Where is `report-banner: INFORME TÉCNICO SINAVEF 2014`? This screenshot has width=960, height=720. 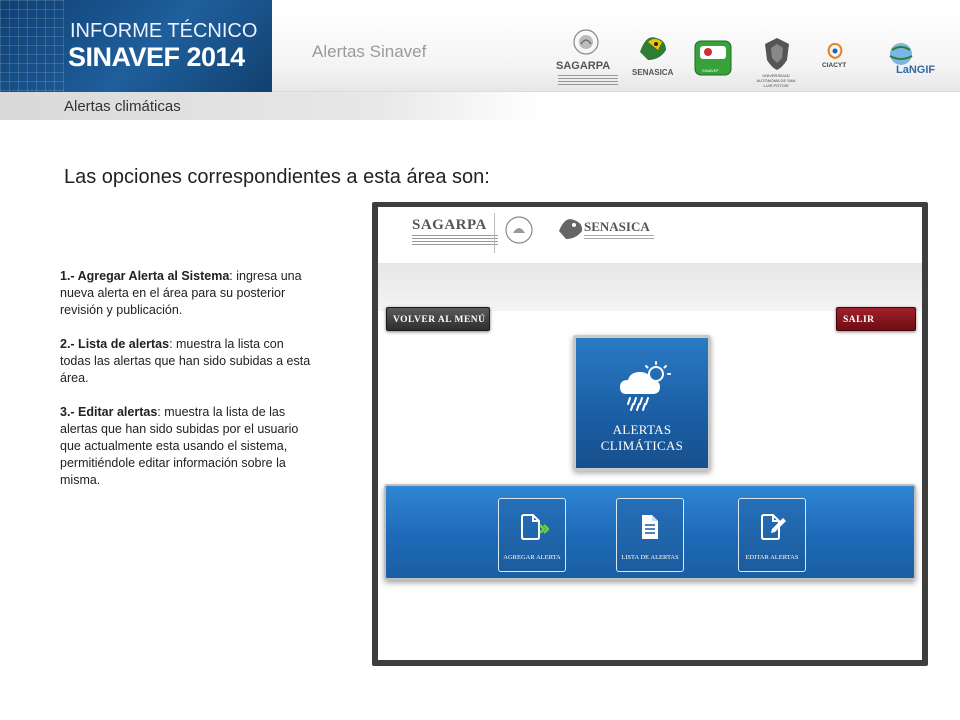 report-banner: INFORME TÉCNICO SINAVEF 2014 is located at coordinates (136, 46).